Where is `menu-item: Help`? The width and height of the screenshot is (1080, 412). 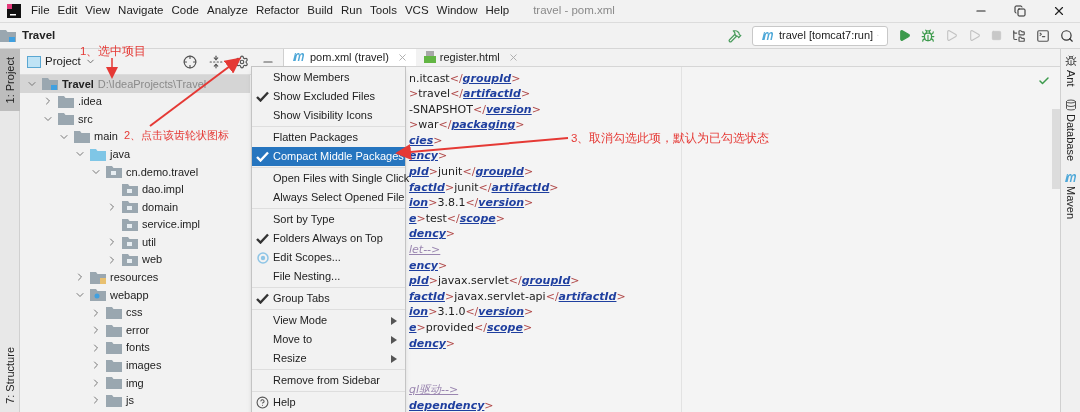 menu-item: Help is located at coordinates (328, 402).